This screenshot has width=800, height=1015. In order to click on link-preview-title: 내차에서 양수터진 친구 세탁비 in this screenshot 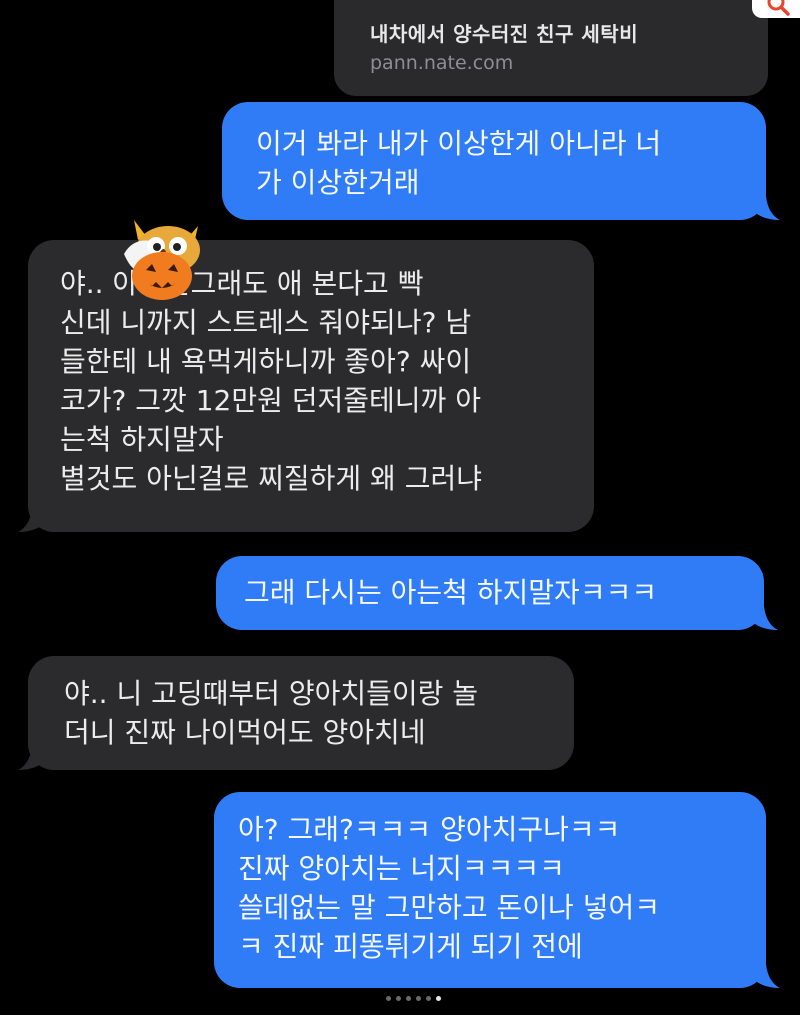, I will do `click(504, 34)`.